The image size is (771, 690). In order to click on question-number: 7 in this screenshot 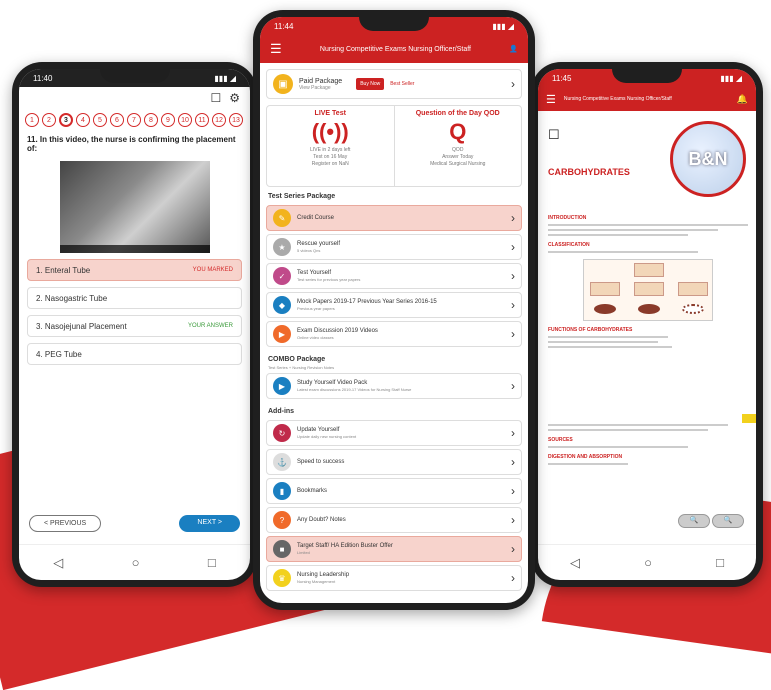, I will do `click(134, 120)`.